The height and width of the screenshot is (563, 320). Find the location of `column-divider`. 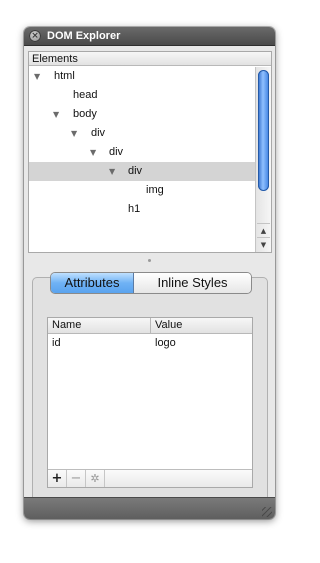

column-divider is located at coordinates (150, 325).